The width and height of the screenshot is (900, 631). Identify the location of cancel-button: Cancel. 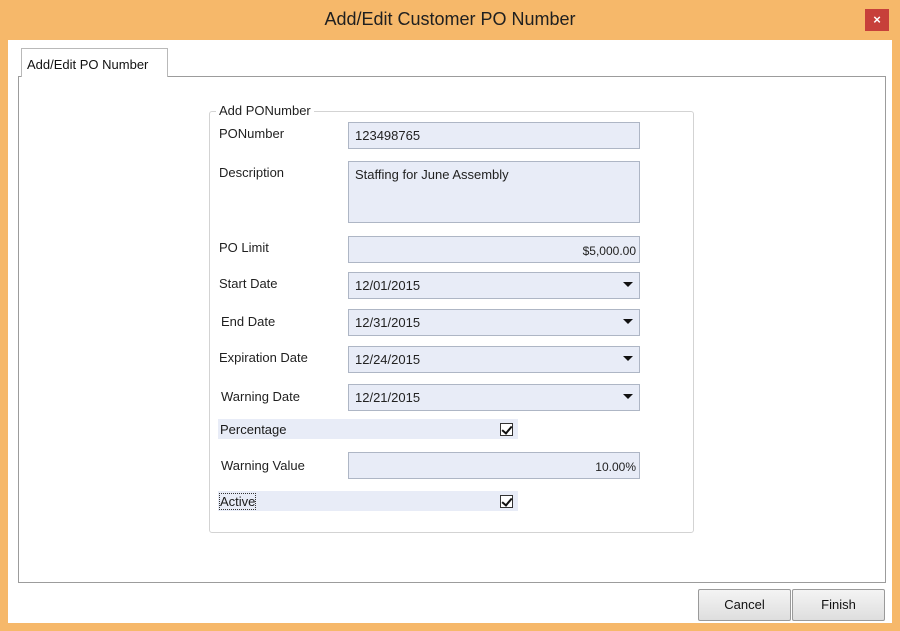
(744, 605).